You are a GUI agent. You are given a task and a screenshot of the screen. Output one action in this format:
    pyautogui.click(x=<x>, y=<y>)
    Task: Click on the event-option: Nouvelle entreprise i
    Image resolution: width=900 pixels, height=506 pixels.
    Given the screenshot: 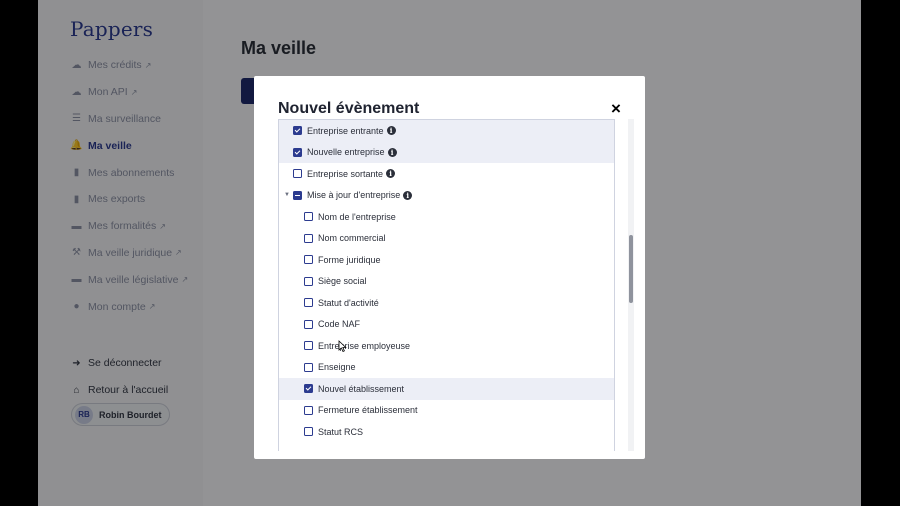 What is the action you would take?
    pyautogui.click(x=446, y=152)
    